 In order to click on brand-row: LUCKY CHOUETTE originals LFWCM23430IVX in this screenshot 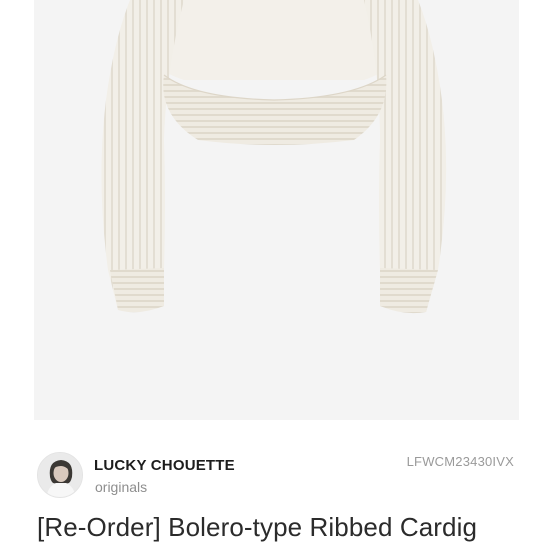, I will do `click(276, 470)`.